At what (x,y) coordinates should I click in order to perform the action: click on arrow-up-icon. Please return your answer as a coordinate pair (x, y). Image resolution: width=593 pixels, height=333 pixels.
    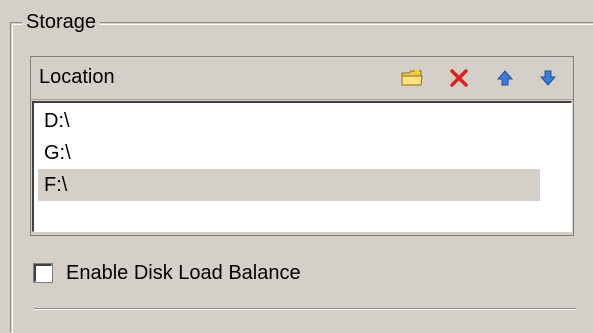
    Looking at the image, I should click on (505, 78).